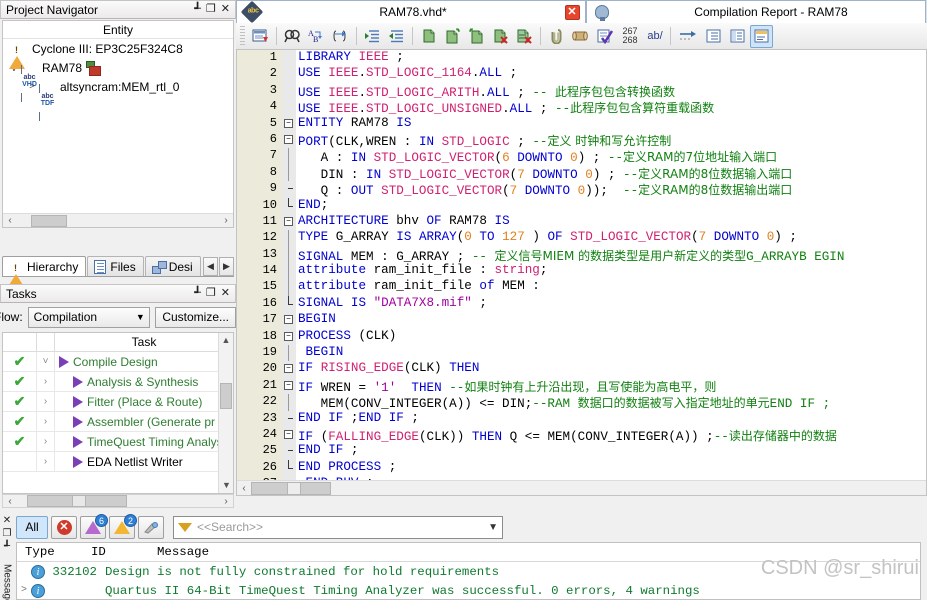 This screenshot has width=927, height=600. What do you see at coordinates (688, 36) in the screenshot?
I see `goto-icon` at bounding box center [688, 36].